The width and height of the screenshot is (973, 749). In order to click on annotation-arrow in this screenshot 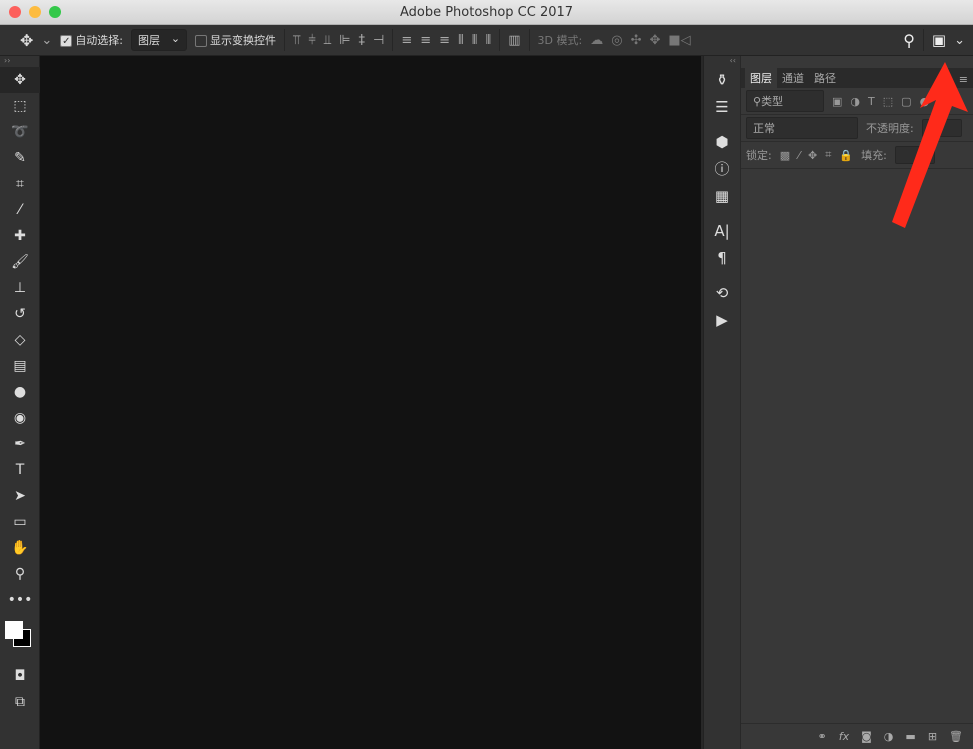, I will do `click(930, 145)`.